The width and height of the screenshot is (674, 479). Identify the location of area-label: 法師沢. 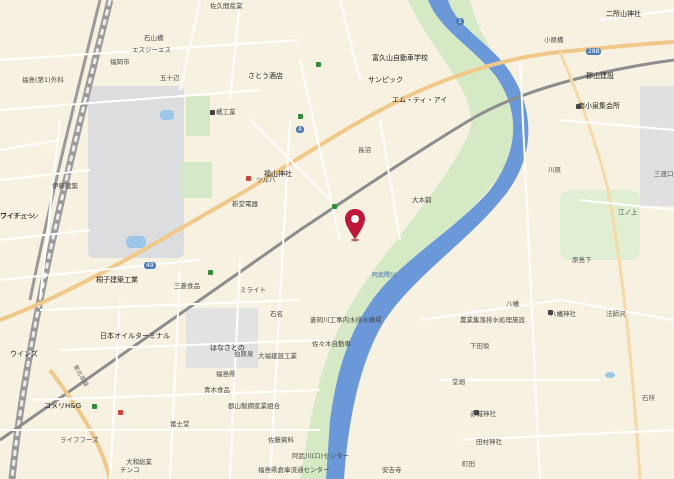
(616, 314).